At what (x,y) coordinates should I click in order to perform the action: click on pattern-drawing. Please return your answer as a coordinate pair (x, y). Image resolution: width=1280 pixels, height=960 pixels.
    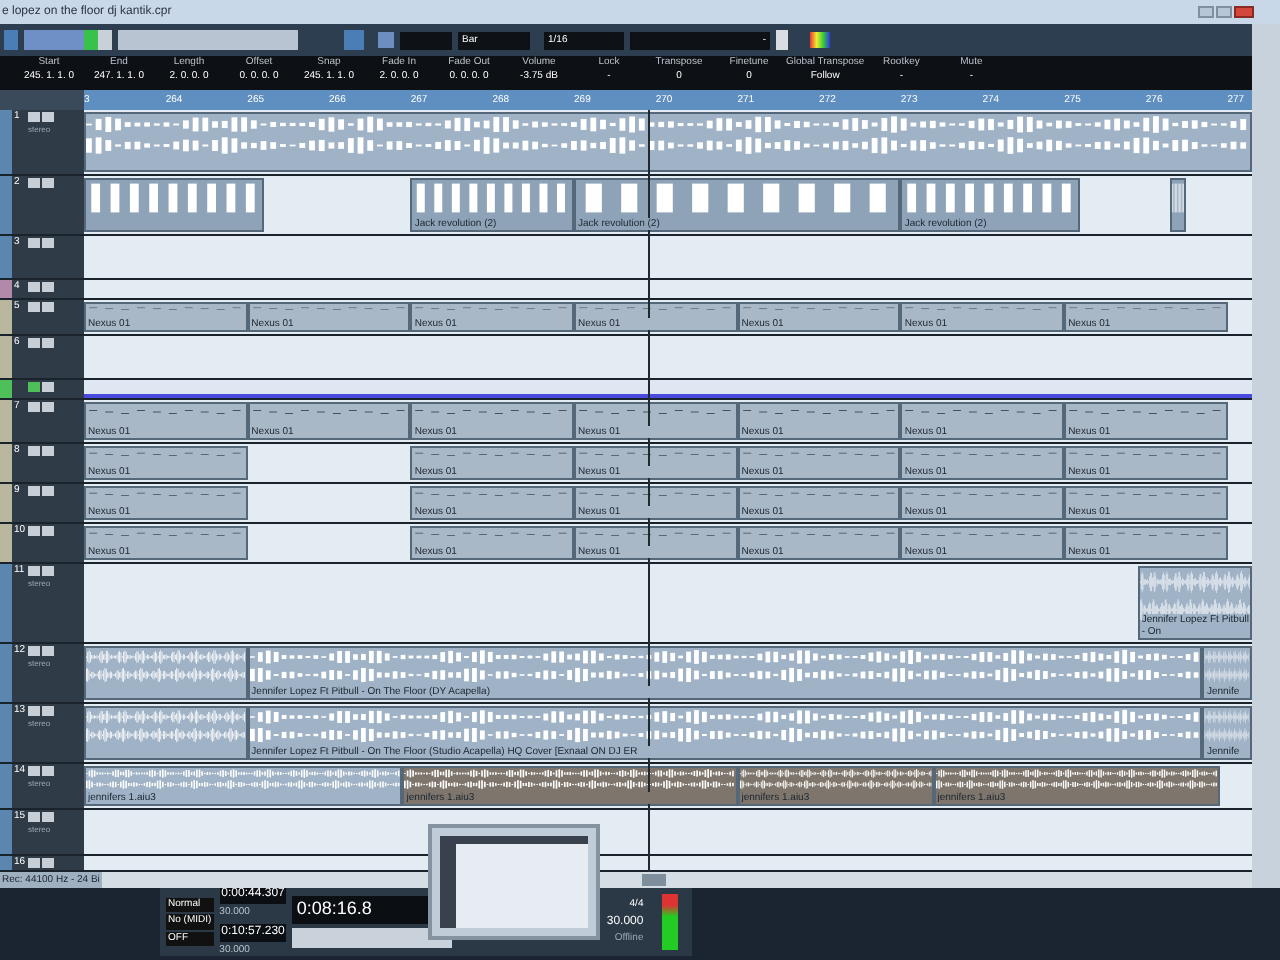
    Looking at the image, I should click on (1178, 198).